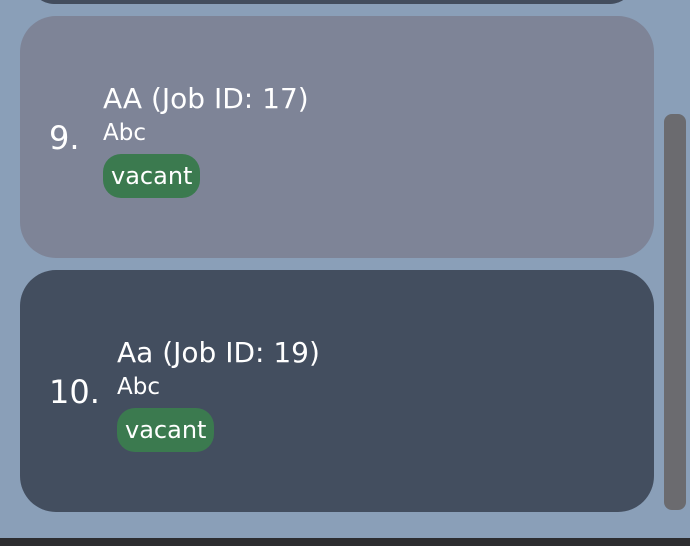 This screenshot has height=546, width=690. I want to click on job-title: AA (Job ID: 17), so click(206, 98).